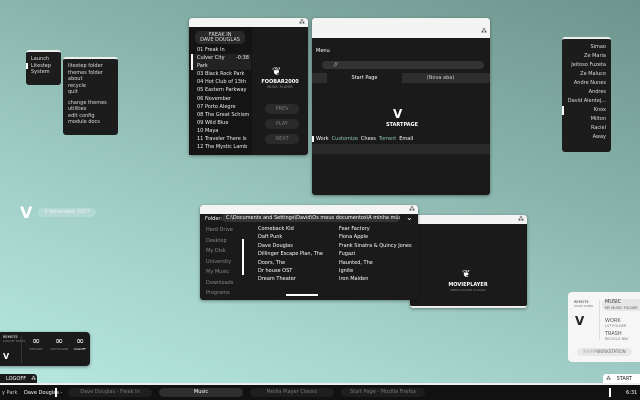  Describe the element at coordinates (219, 262) in the screenshot. I see `place: University` at that location.